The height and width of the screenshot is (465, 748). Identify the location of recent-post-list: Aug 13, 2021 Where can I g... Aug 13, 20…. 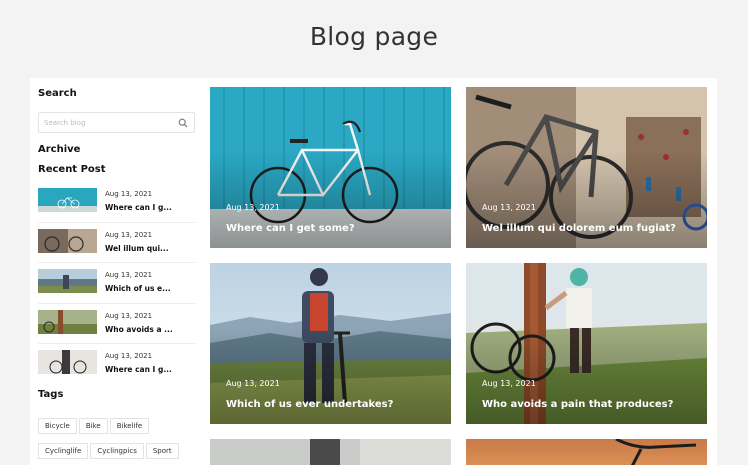
(117, 283).